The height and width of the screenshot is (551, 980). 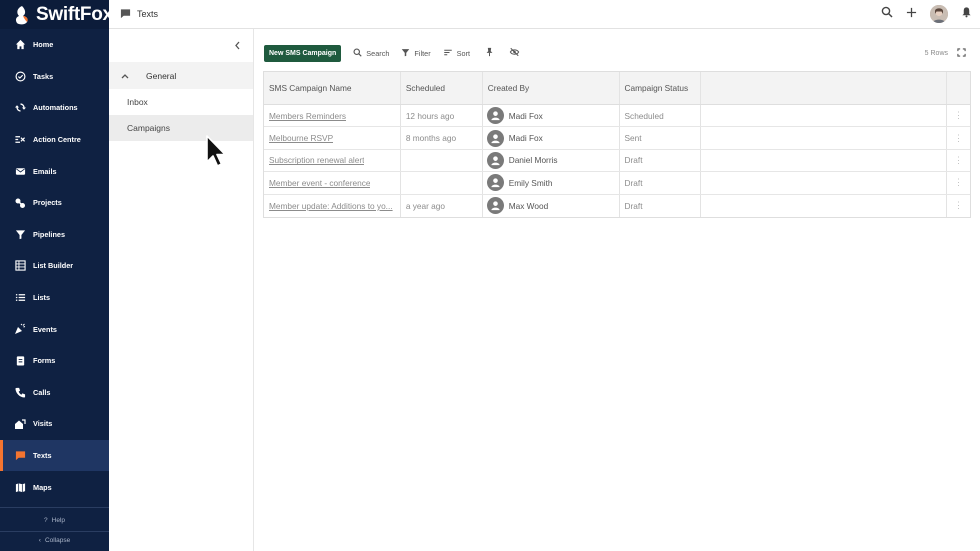 I want to click on collapse-sidebar-button: ‹ Collapse, so click(x=54, y=539).